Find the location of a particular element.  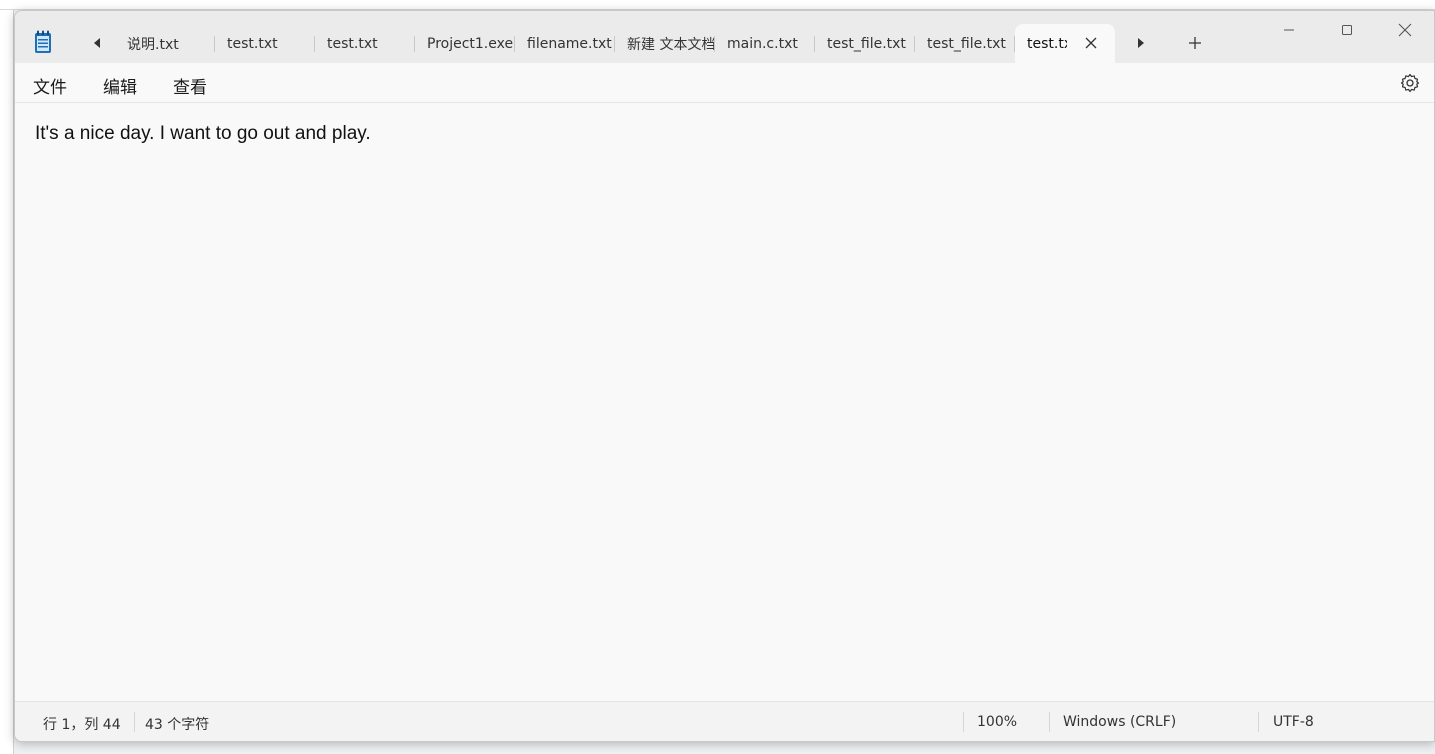

notepad-icon is located at coordinates (43, 41).